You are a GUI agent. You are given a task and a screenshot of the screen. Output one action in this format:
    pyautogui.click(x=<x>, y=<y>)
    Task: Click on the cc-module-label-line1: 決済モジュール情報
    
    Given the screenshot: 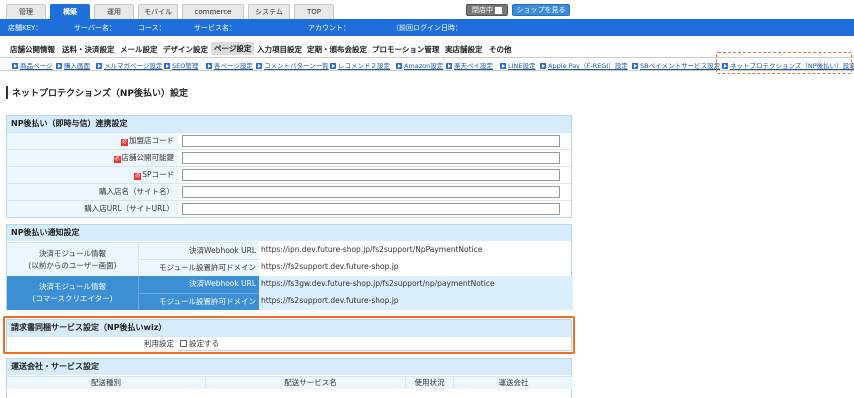 What is the action you would take?
    pyautogui.click(x=72, y=286)
    